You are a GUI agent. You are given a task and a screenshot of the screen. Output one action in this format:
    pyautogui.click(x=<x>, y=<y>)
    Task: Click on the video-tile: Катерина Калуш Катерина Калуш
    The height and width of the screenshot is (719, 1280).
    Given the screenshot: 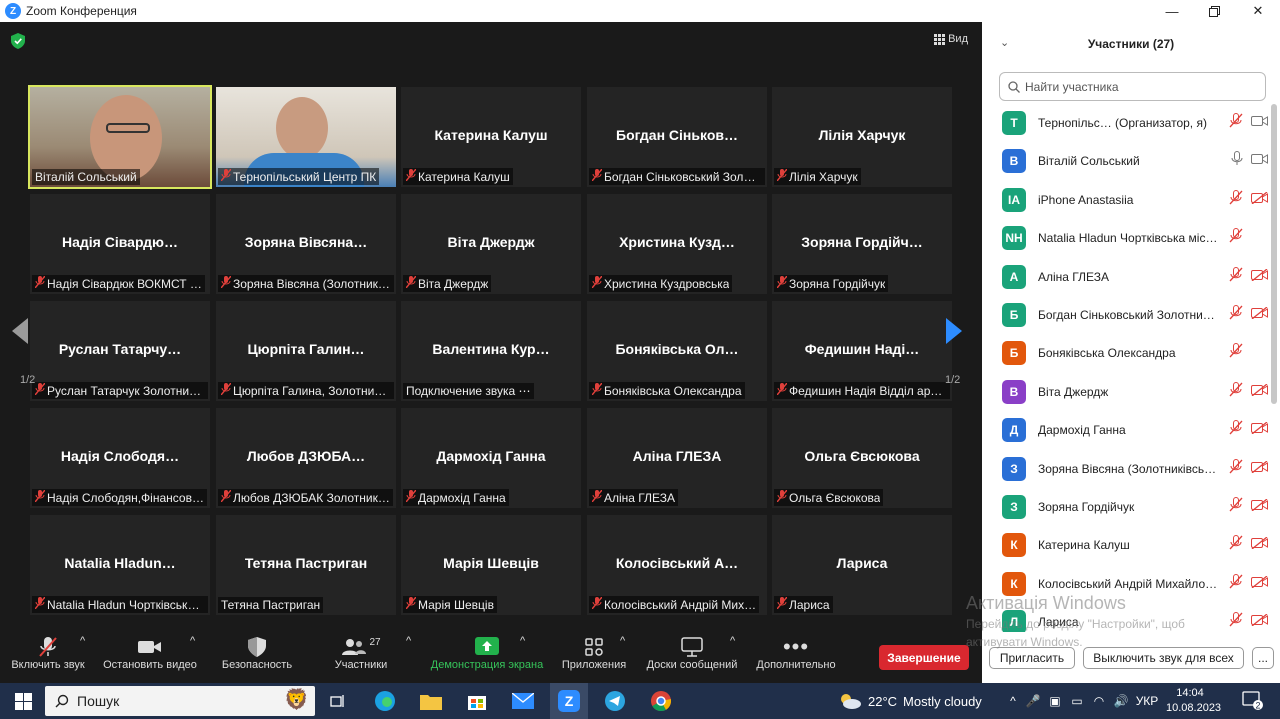 What is the action you would take?
    pyautogui.click(x=491, y=137)
    